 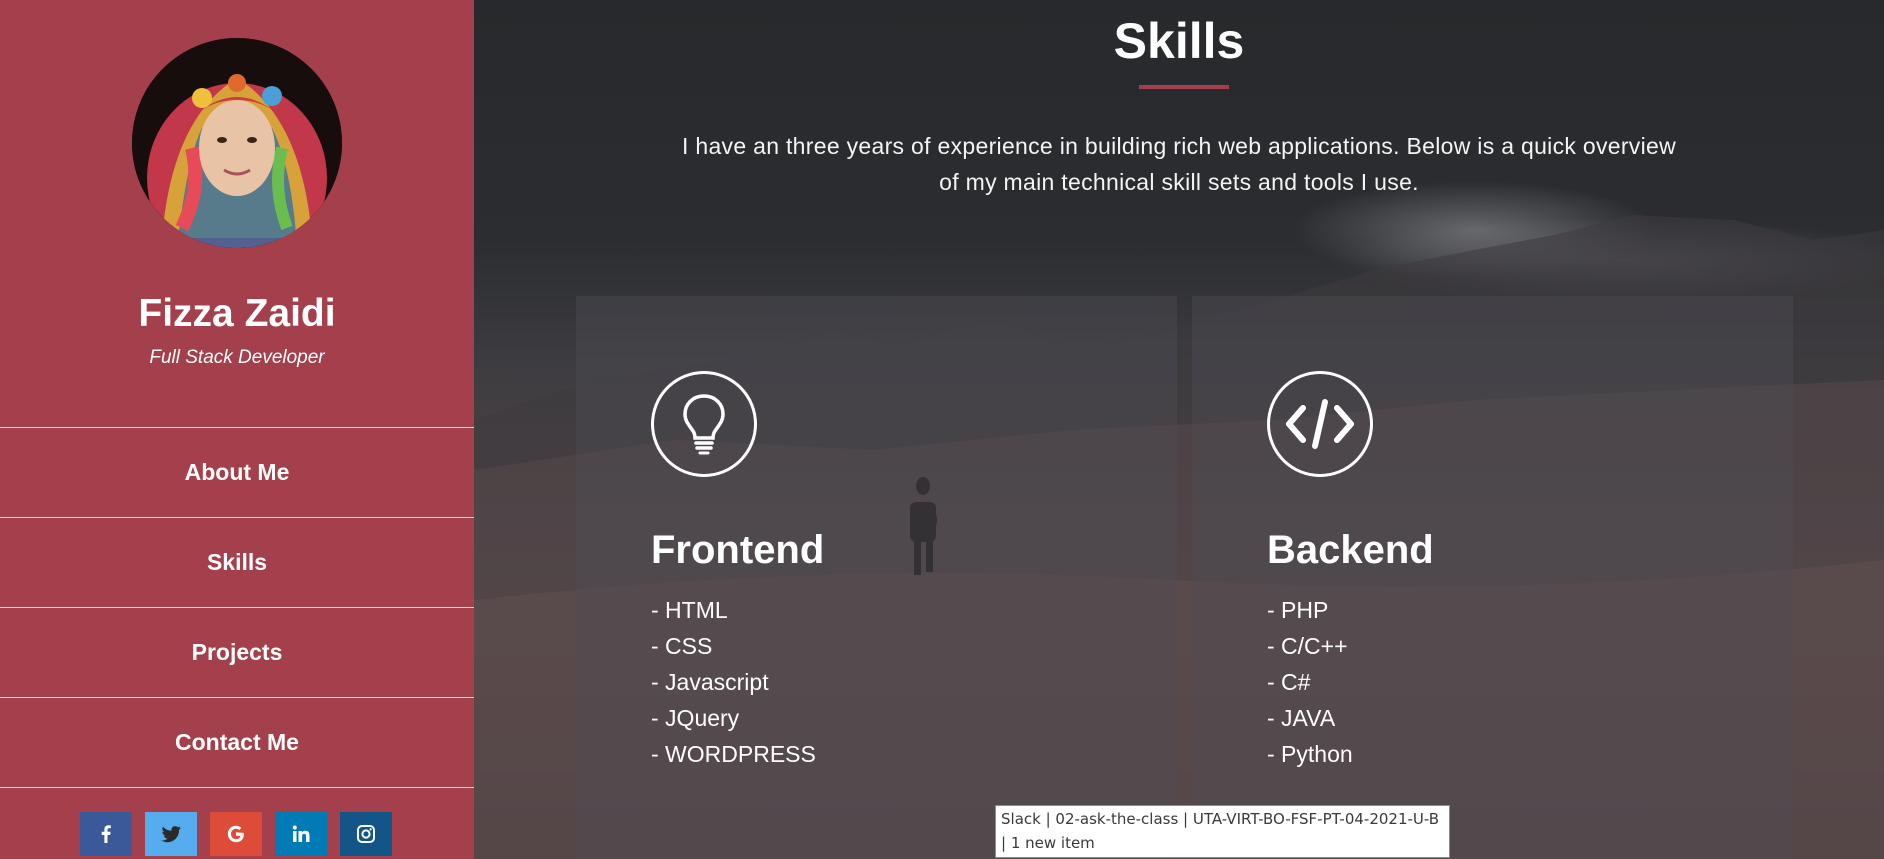 I want to click on facebook-icon, so click(x=106, y=834).